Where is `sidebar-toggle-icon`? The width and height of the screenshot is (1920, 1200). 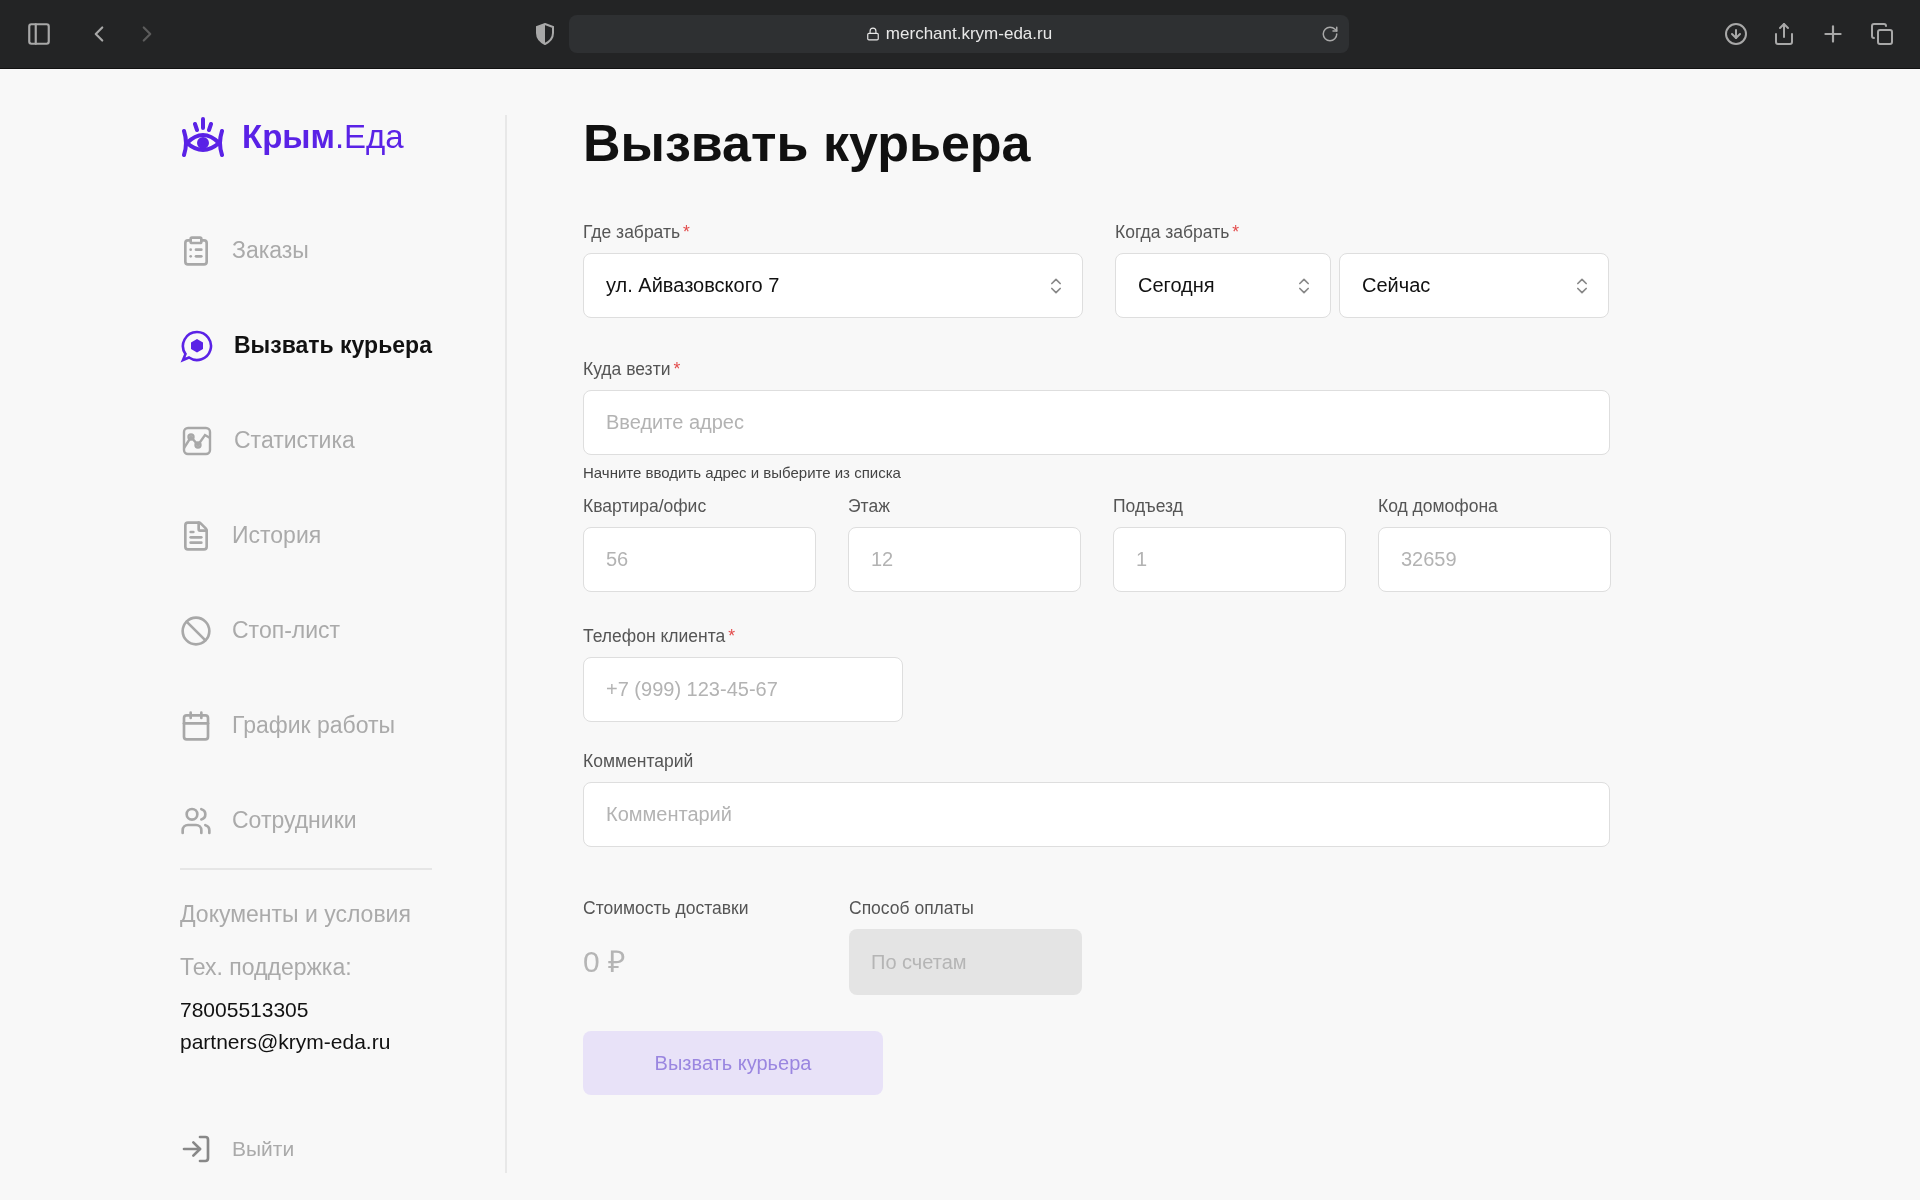 sidebar-toggle-icon is located at coordinates (39, 34).